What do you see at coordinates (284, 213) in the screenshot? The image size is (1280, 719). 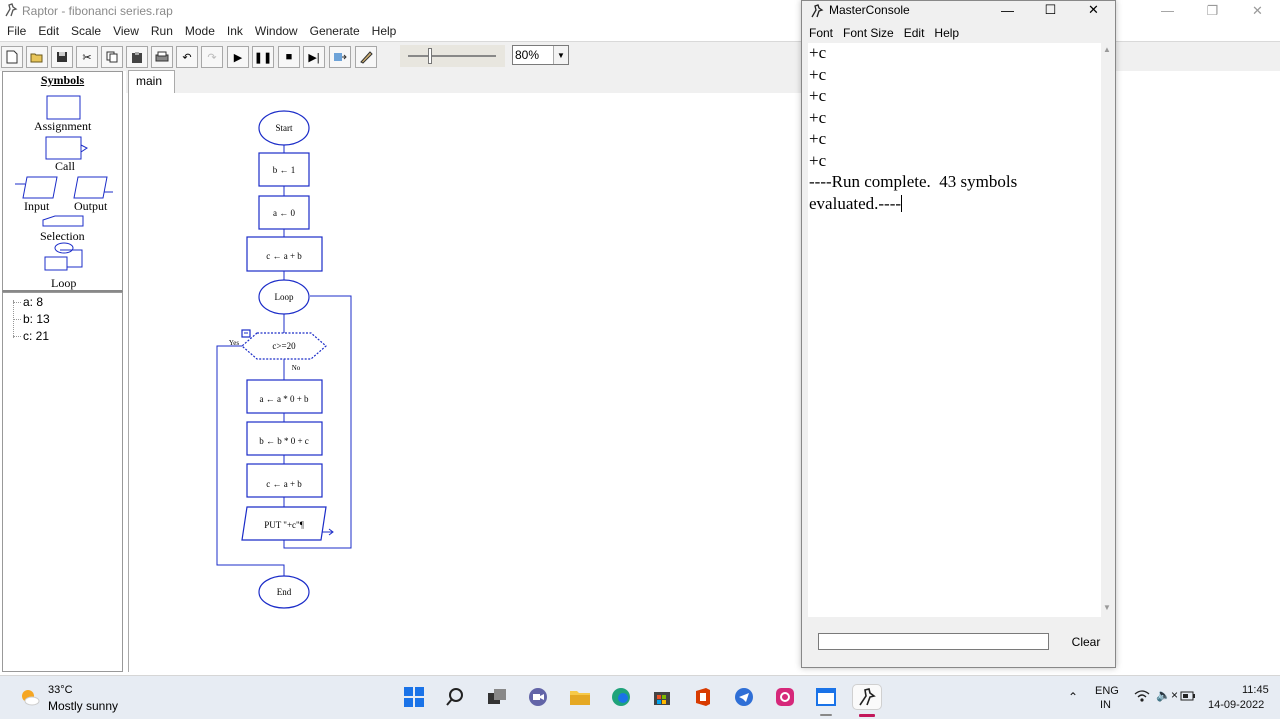 I see `a-init-label: a ← 0` at bounding box center [284, 213].